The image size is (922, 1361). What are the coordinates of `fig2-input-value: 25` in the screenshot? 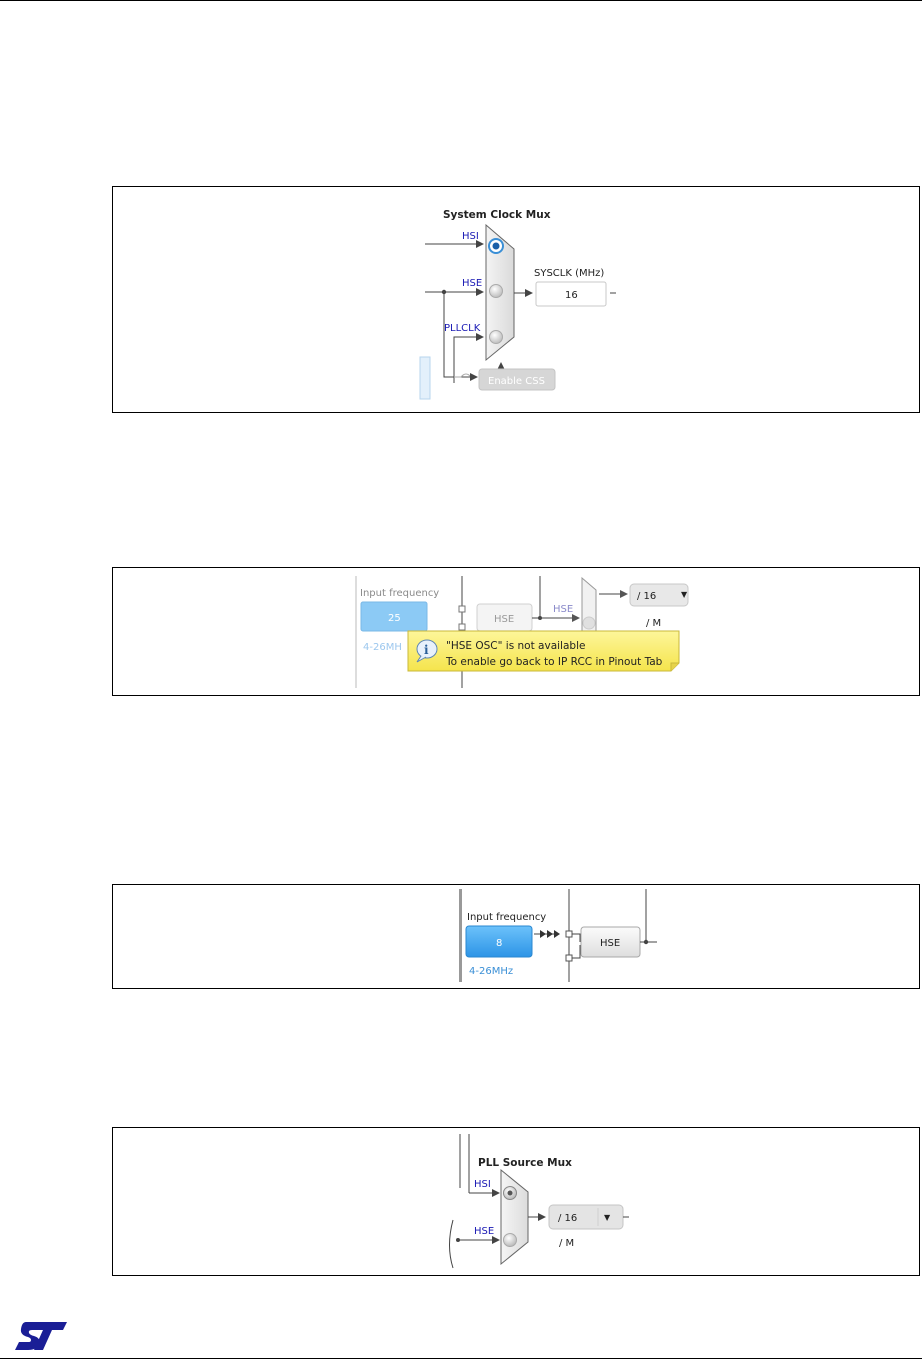 It's located at (394, 618).